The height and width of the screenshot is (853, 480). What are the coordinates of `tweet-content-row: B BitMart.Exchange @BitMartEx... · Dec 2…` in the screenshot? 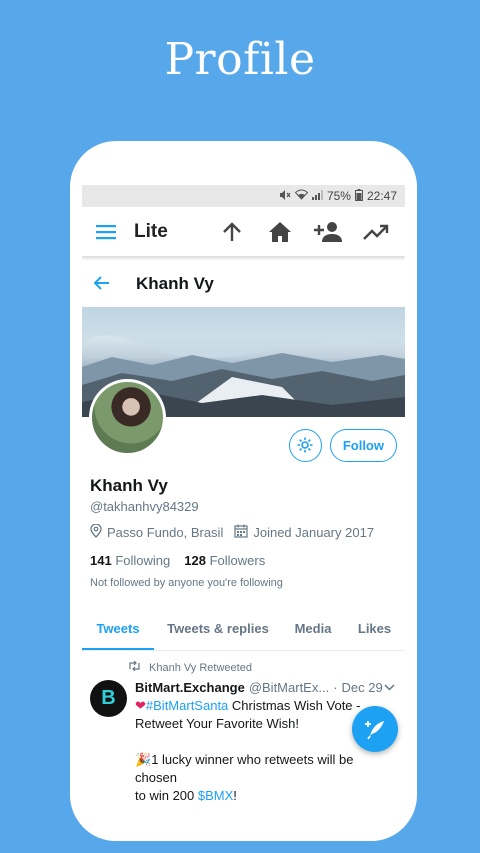 It's located at (243, 742).